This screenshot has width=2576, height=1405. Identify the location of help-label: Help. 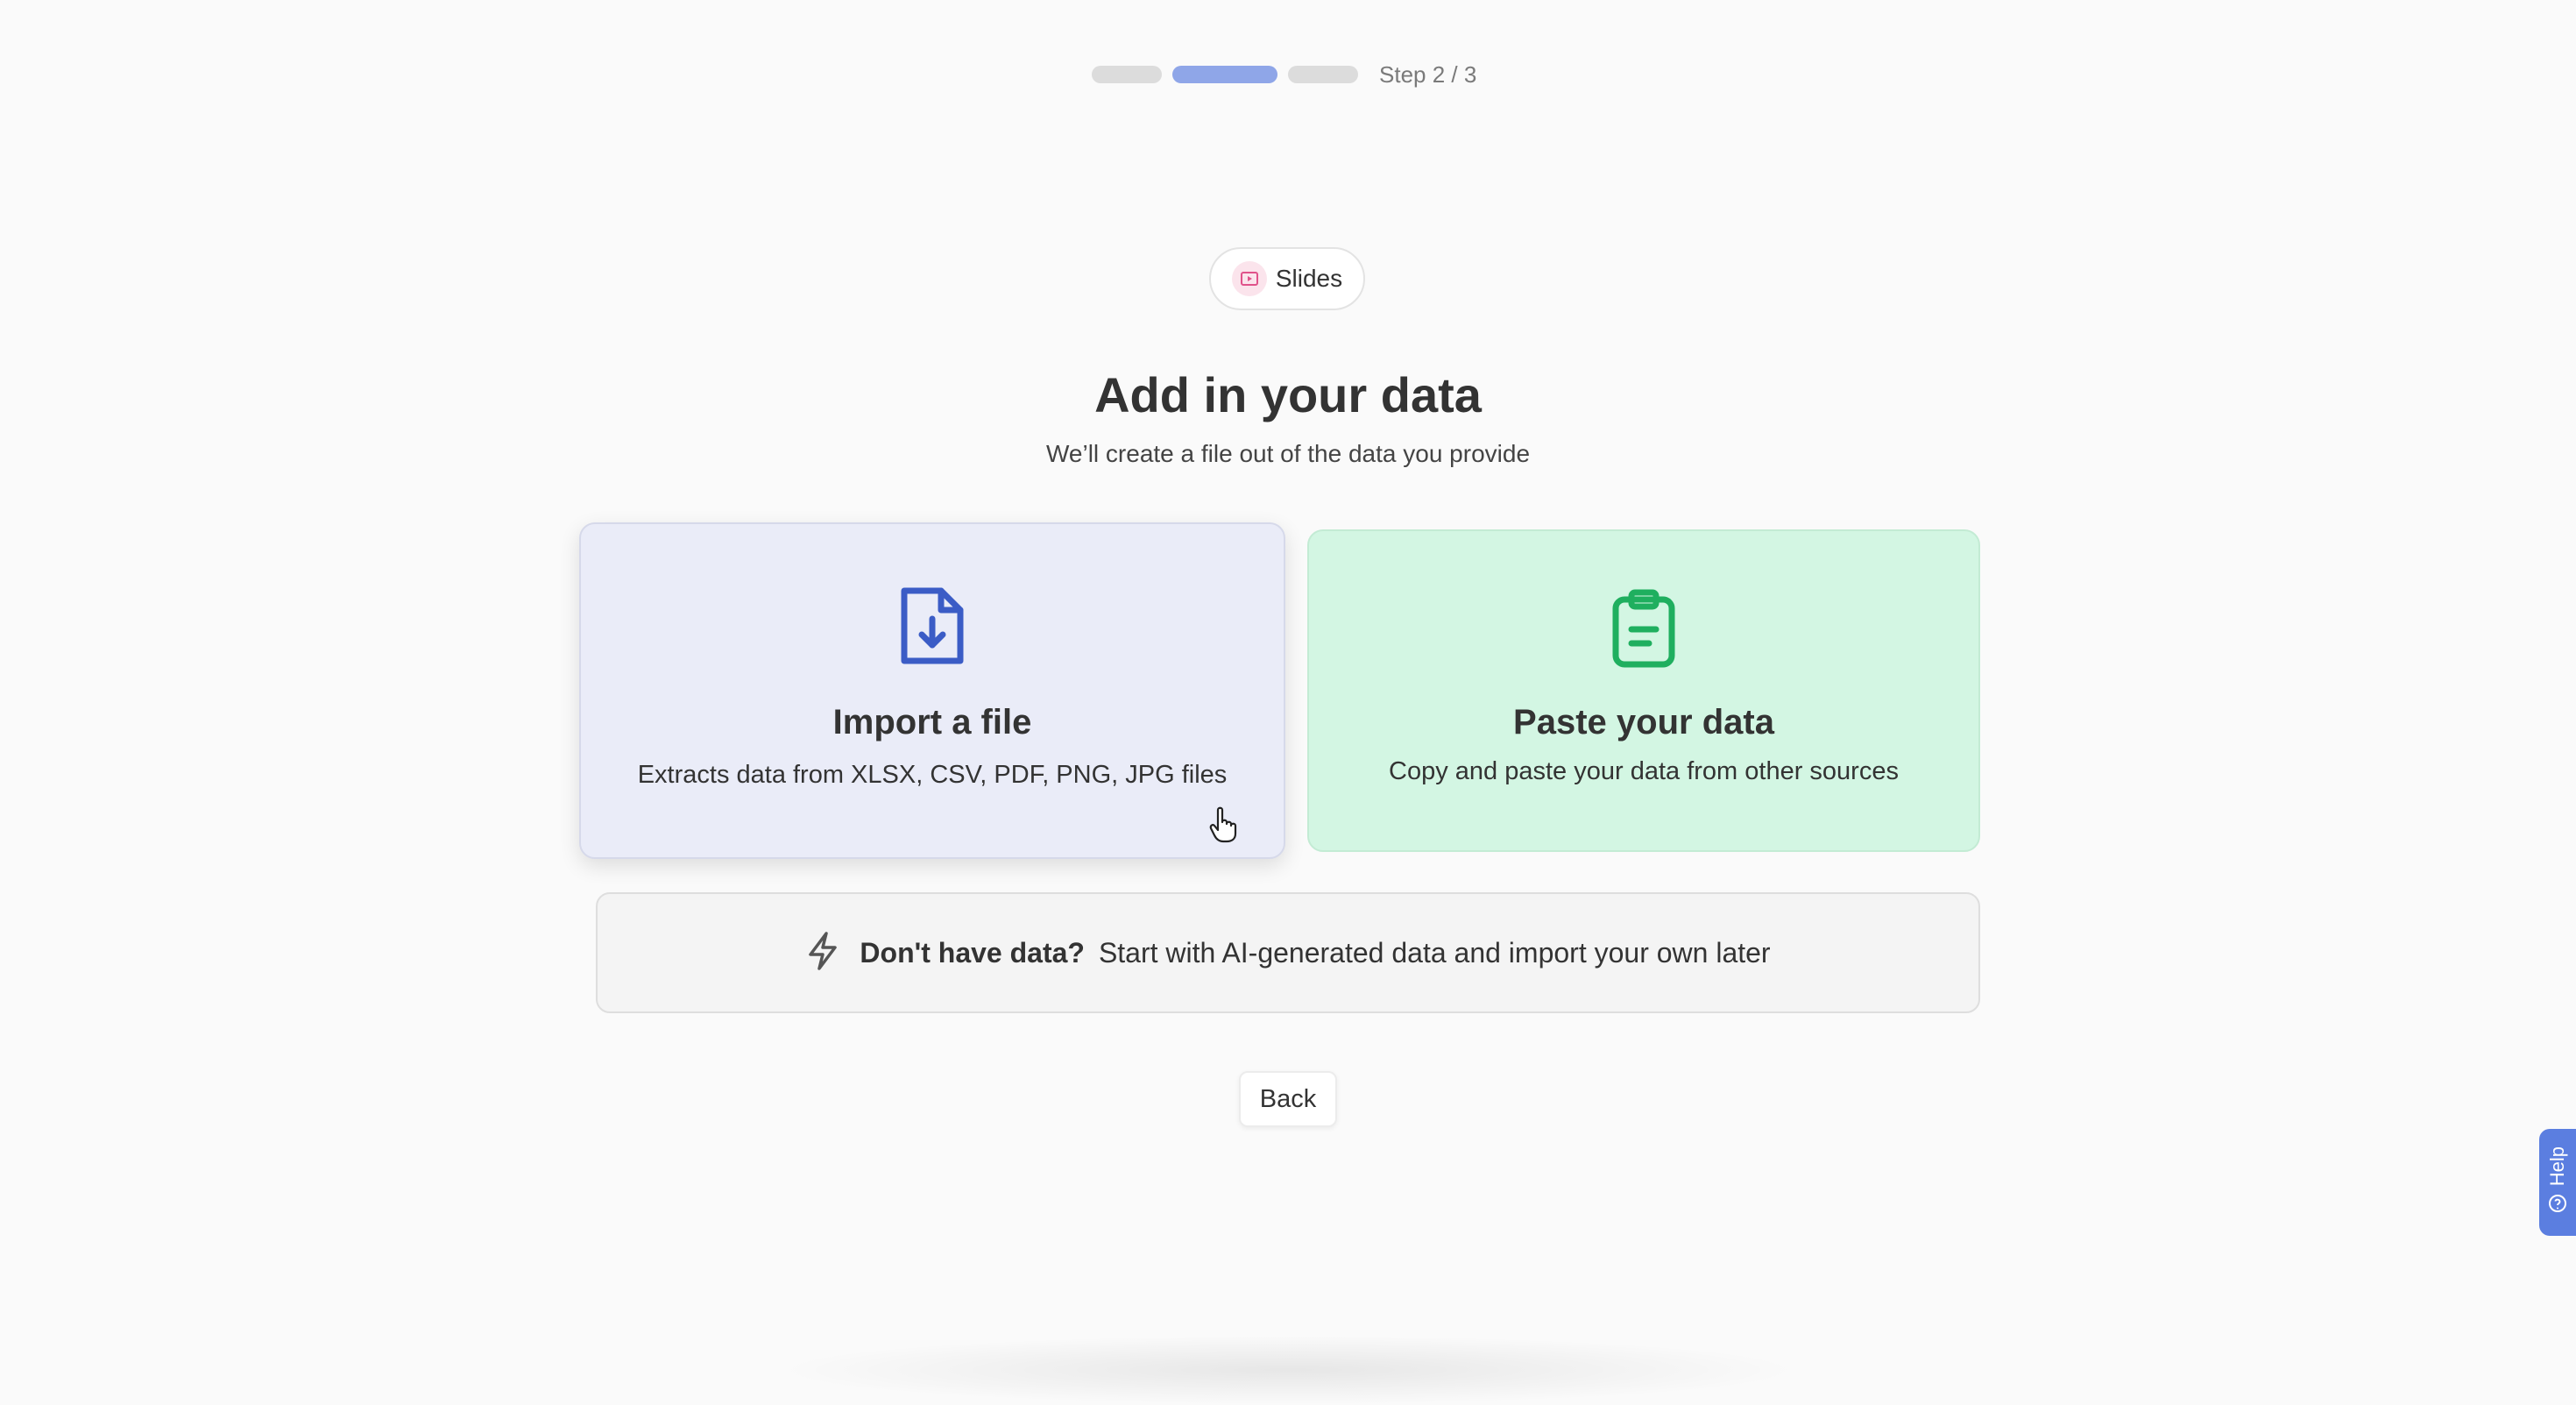
(2557, 1166).